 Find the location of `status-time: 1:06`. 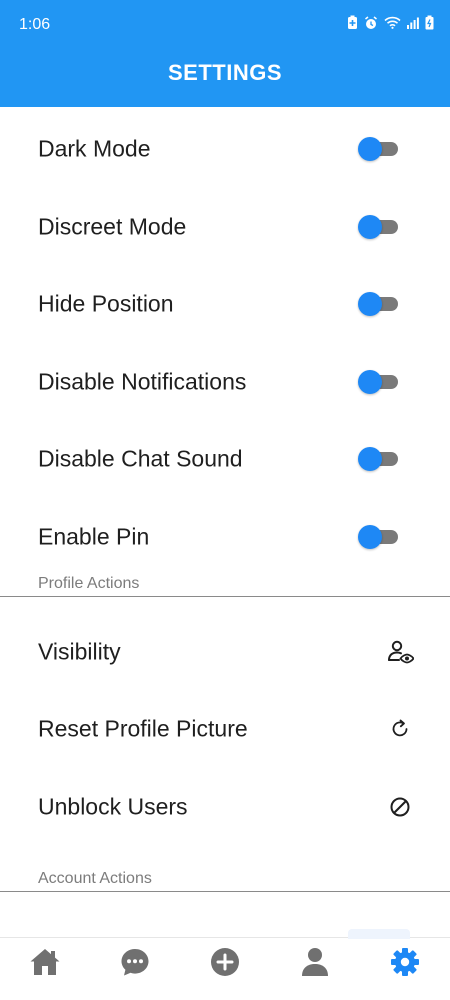

status-time: 1:06 is located at coordinates (35, 24).